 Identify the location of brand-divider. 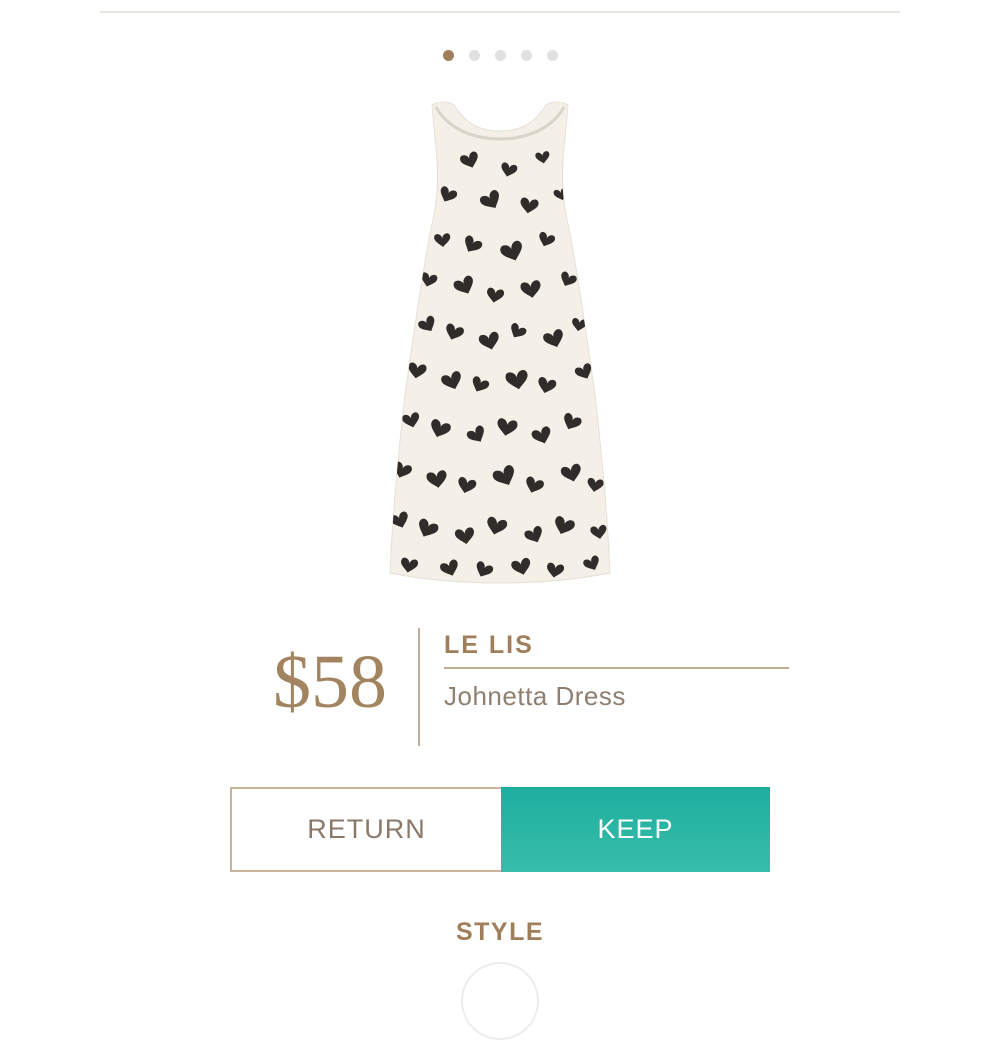
(616, 668).